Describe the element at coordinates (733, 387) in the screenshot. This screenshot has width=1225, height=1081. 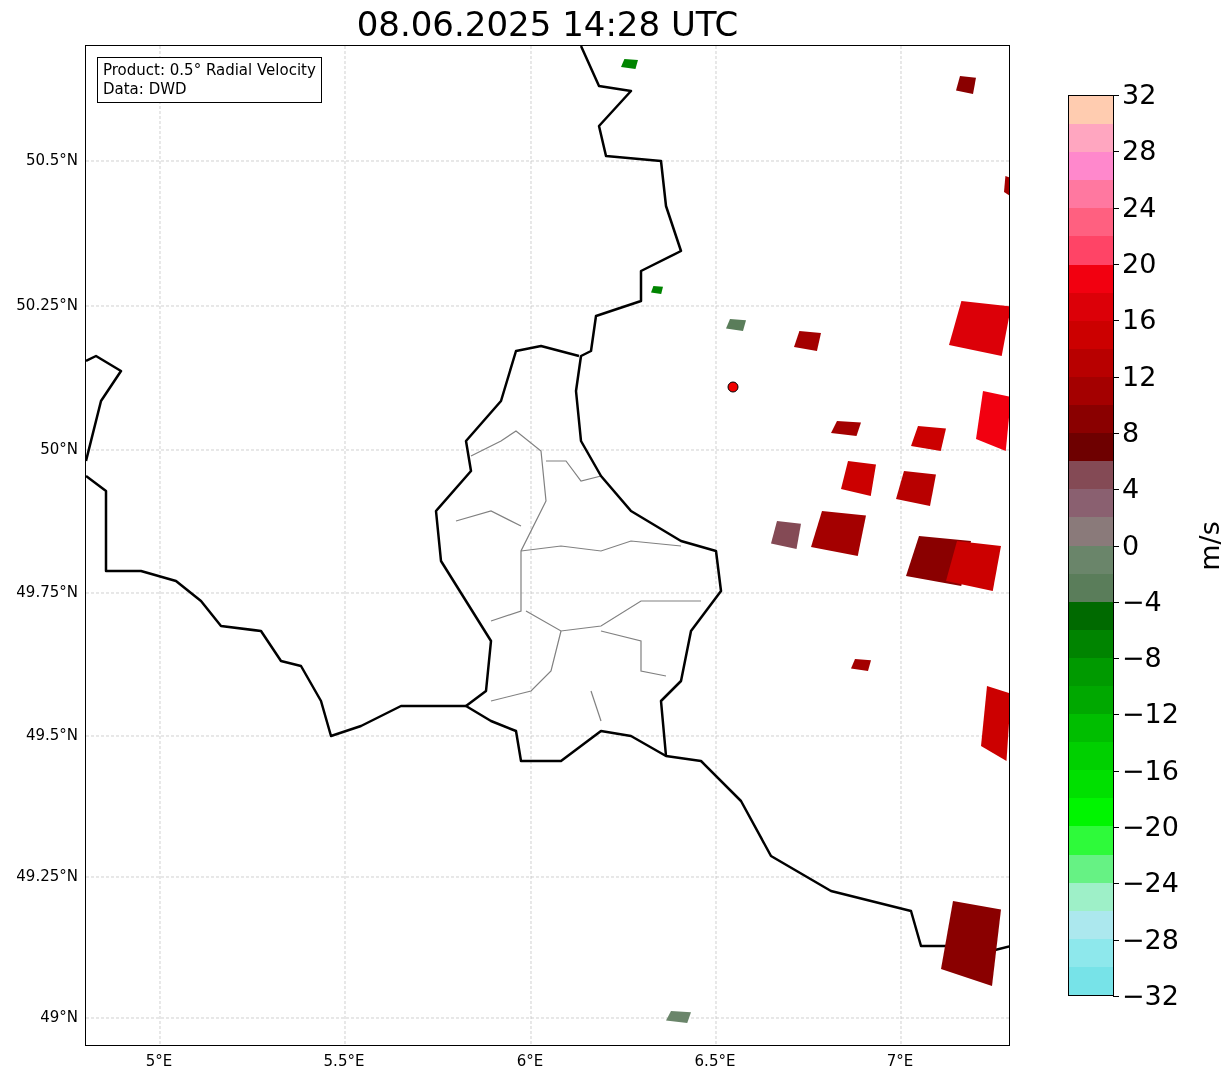
I see `radar-site-marker` at that location.